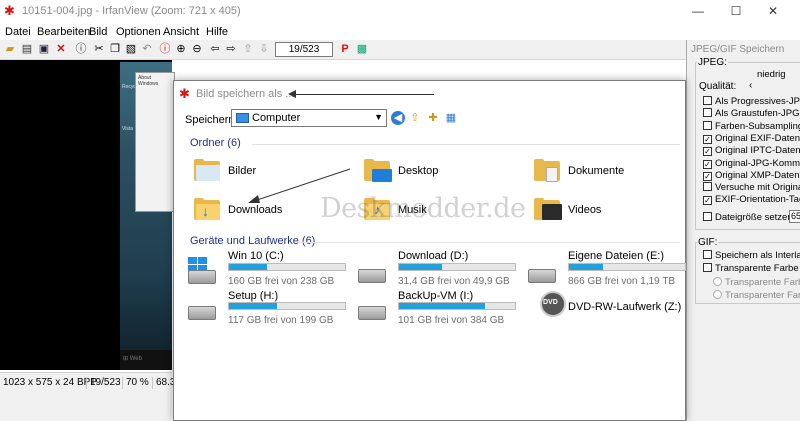  I want to click on drive-name: DVD-RW-Laufwerk (Z:), so click(625, 307).